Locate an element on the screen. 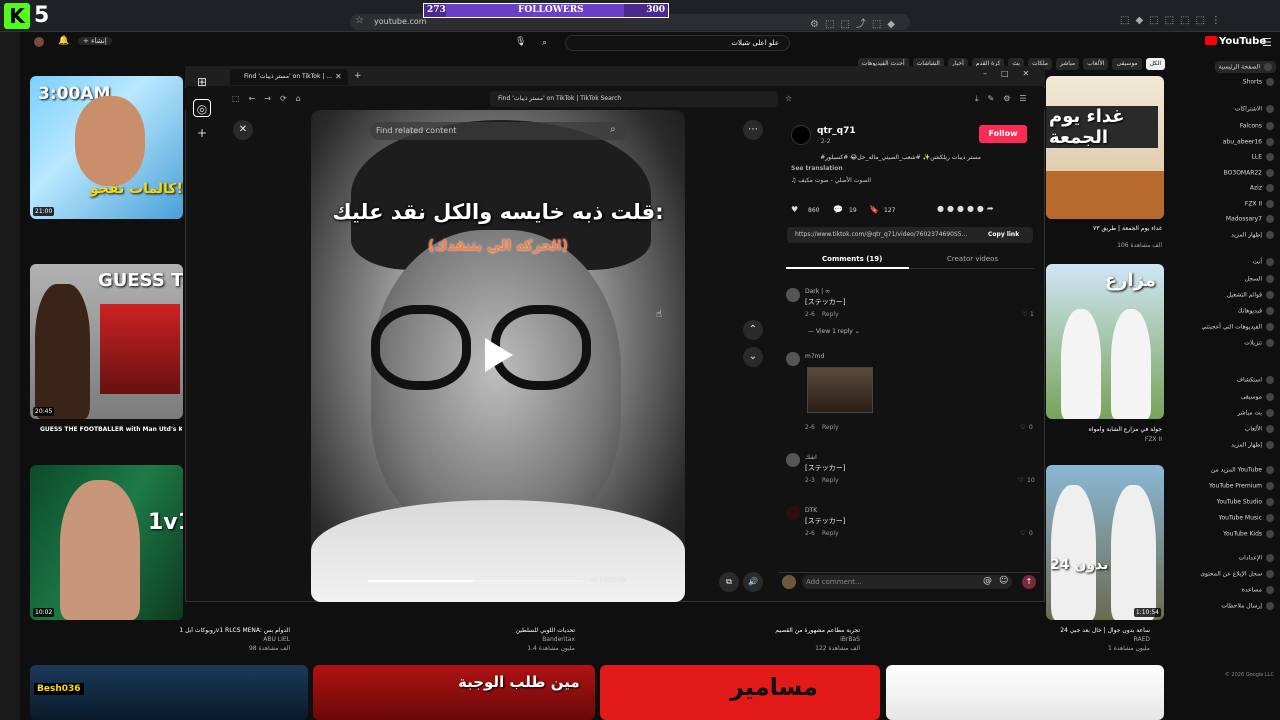  sidebar-item-21: إظهار المزيد is located at coordinates (1252, 445).